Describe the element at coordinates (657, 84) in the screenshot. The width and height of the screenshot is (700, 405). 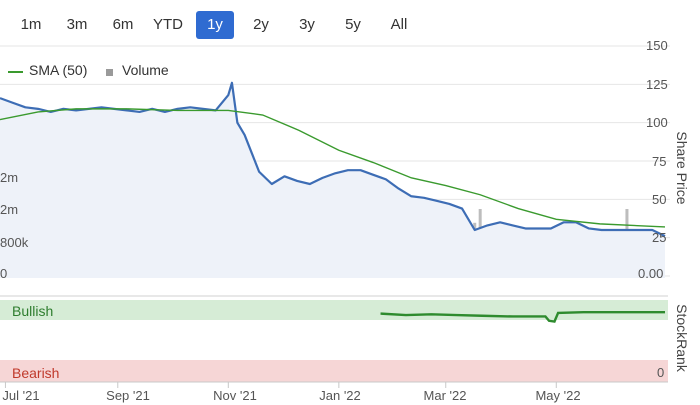
I see `price-tick-125: 125` at that location.